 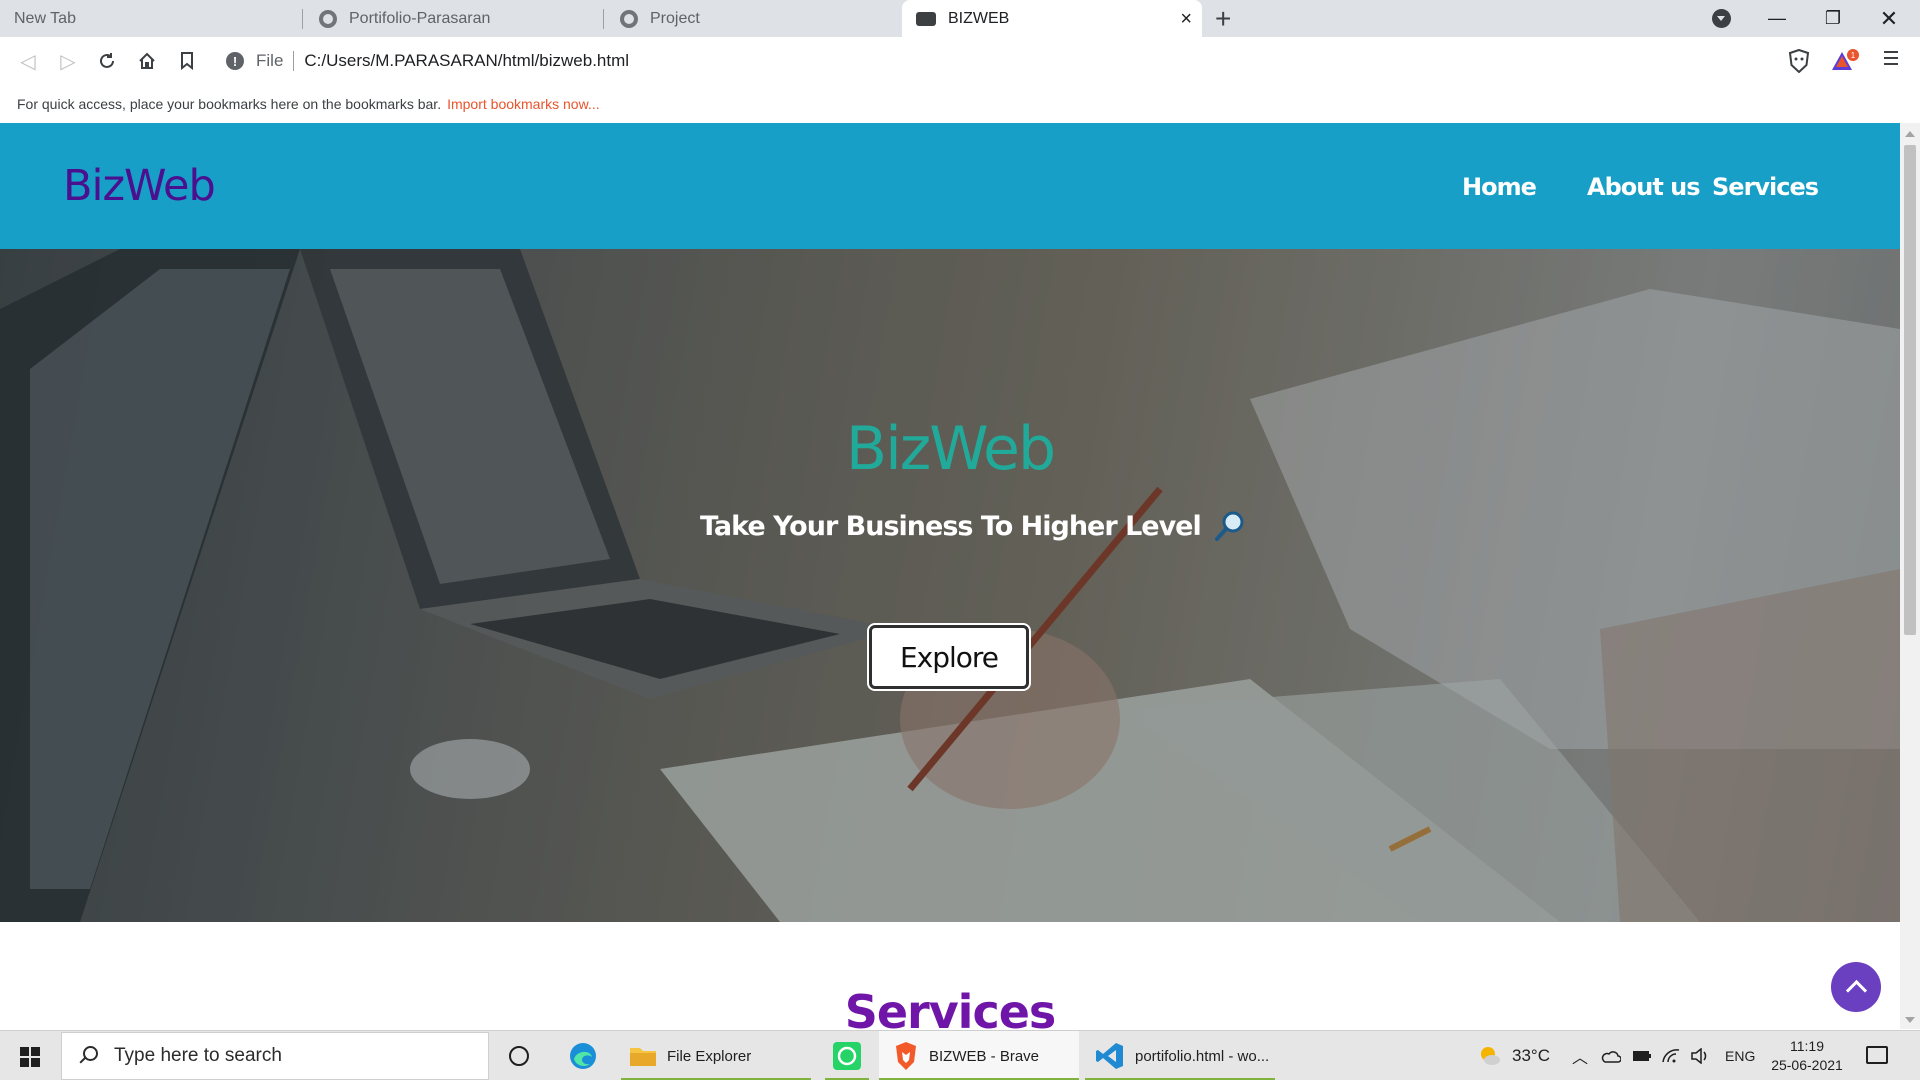 What do you see at coordinates (1910, 1020) in the screenshot?
I see `scroll-down-arrow` at bounding box center [1910, 1020].